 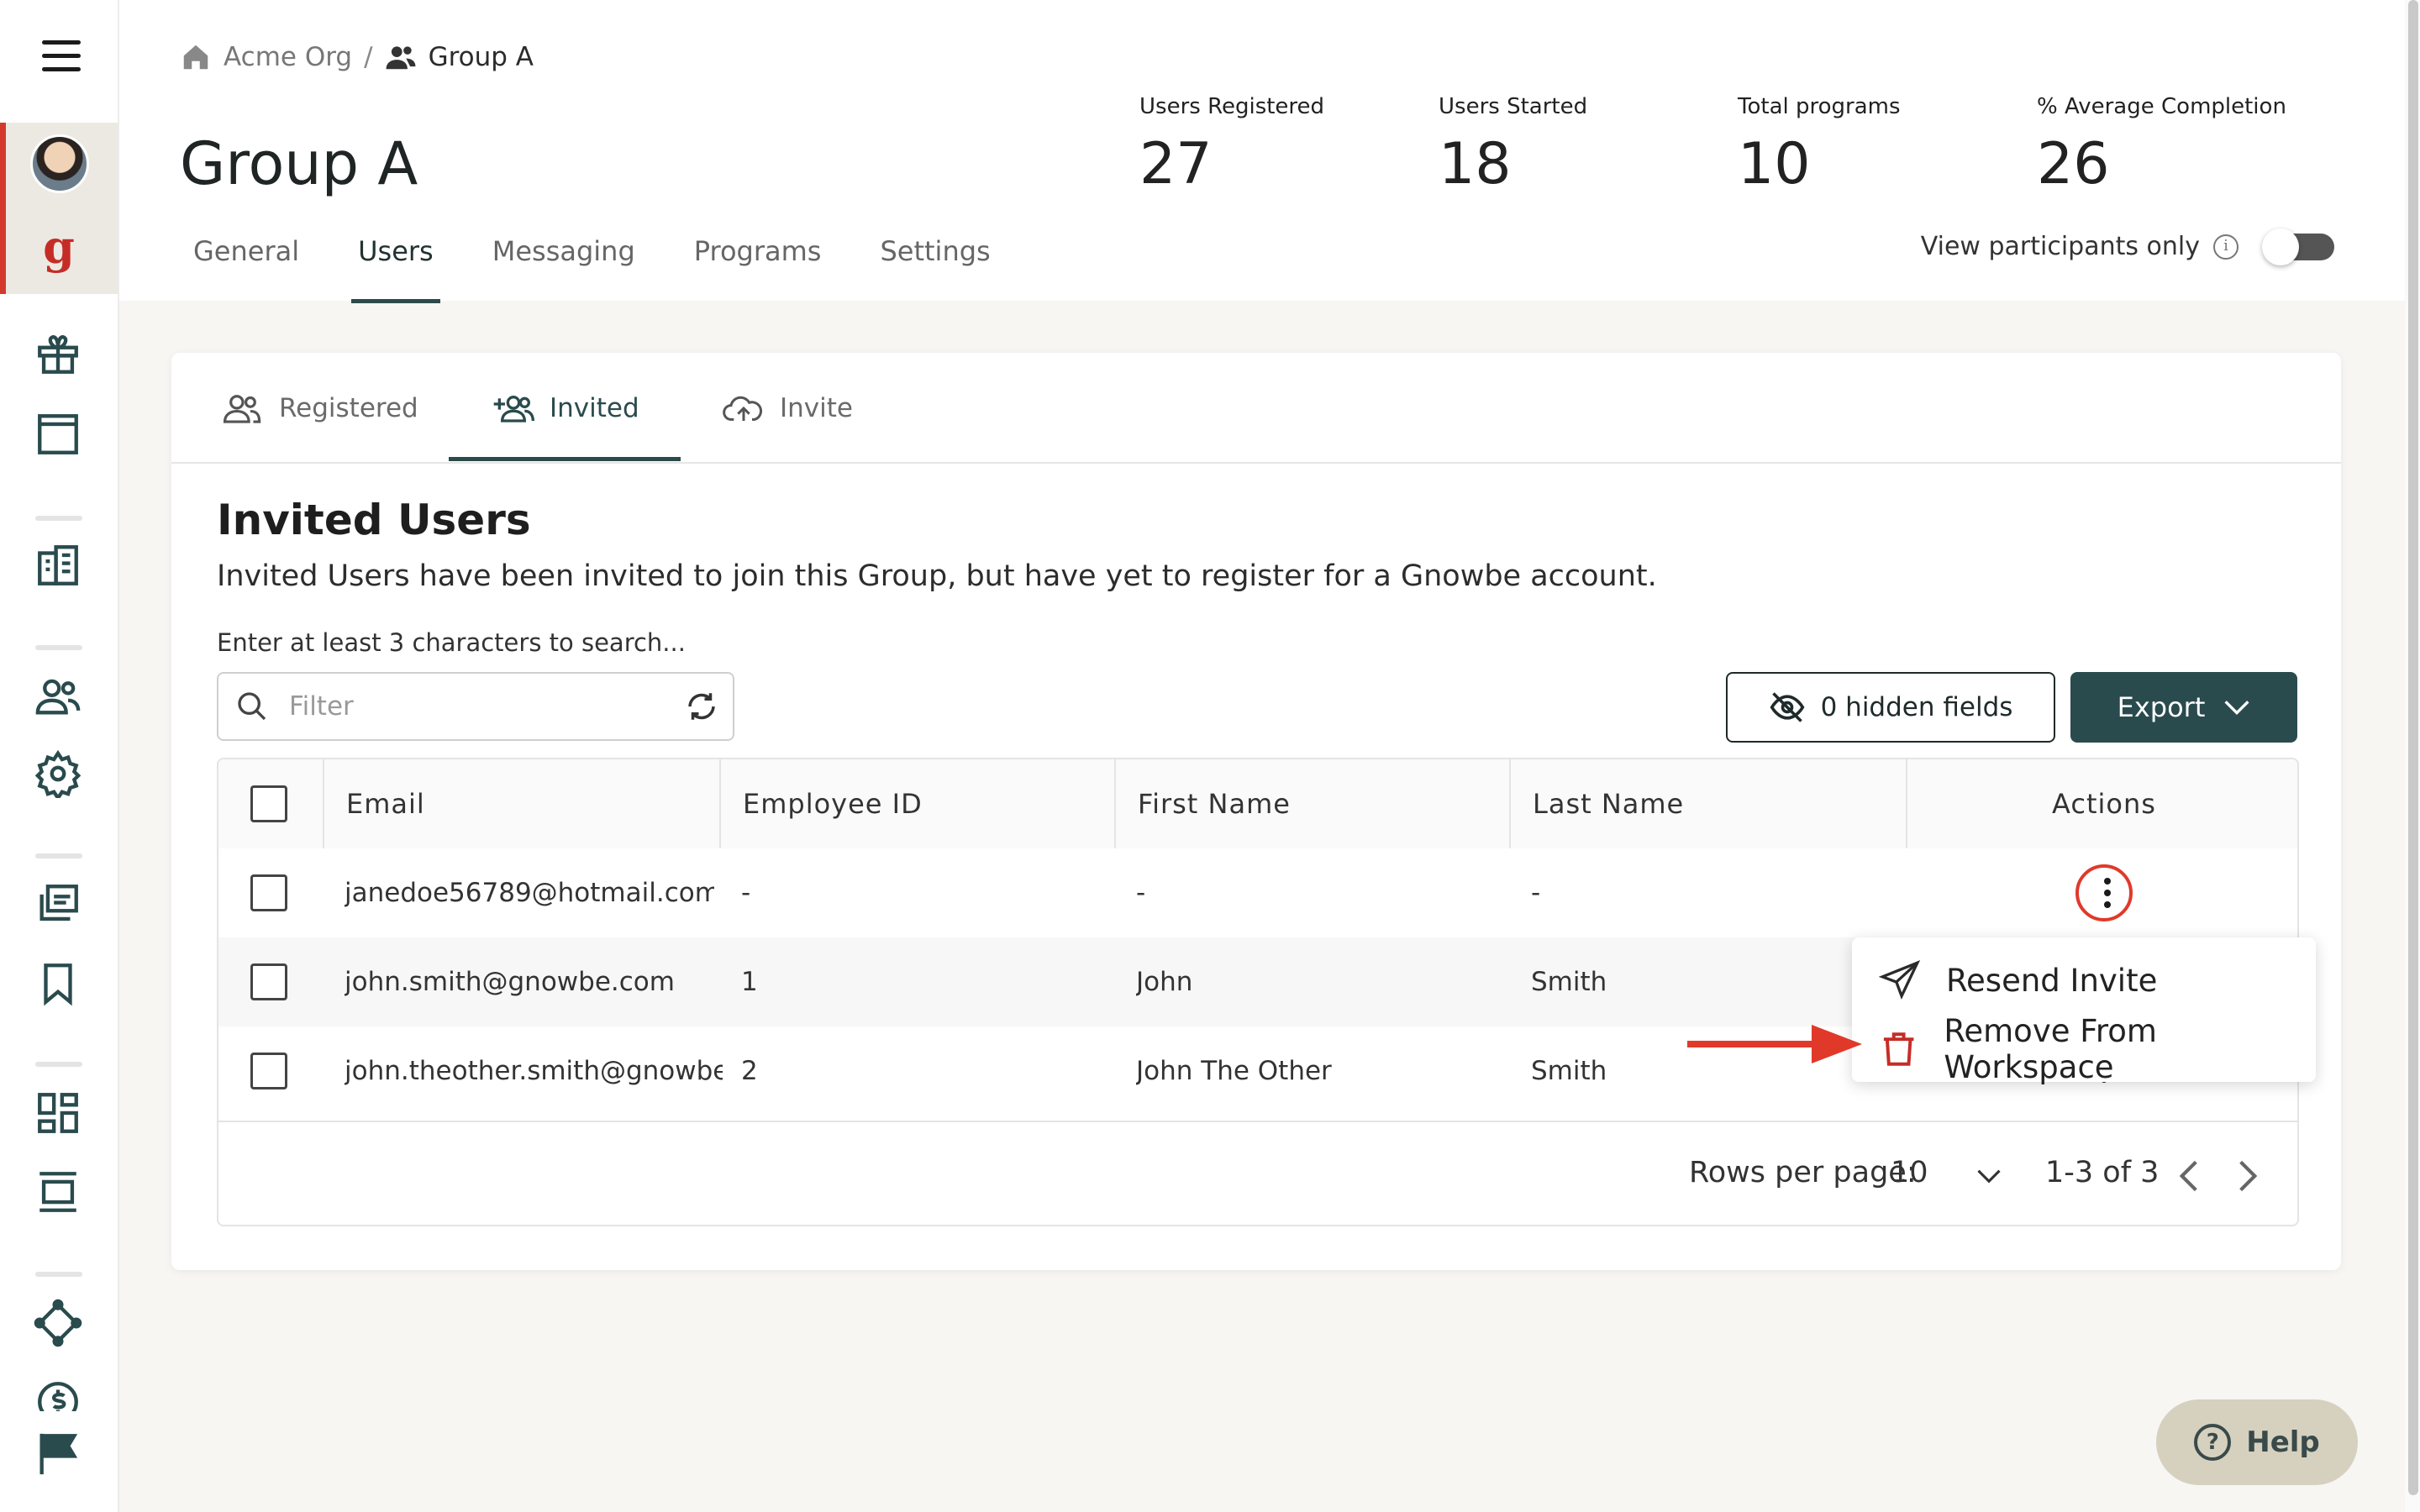 What do you see at coordinates (62, 57) in the screenshot?
I see `menu-icon` at bounding box center [62, 57].